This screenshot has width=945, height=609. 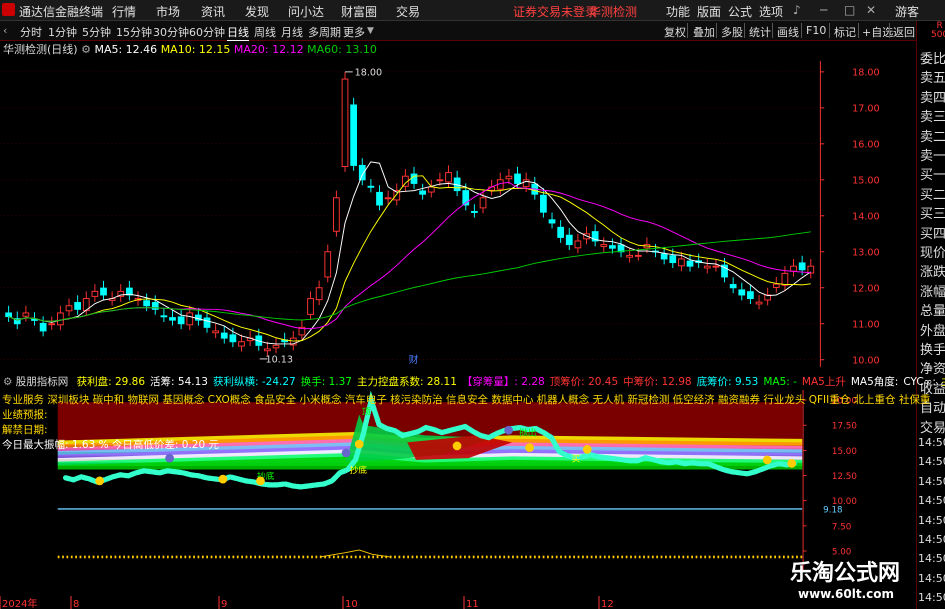 I want to click on indicator-part: MA5: -, so click(x=780, y=382).